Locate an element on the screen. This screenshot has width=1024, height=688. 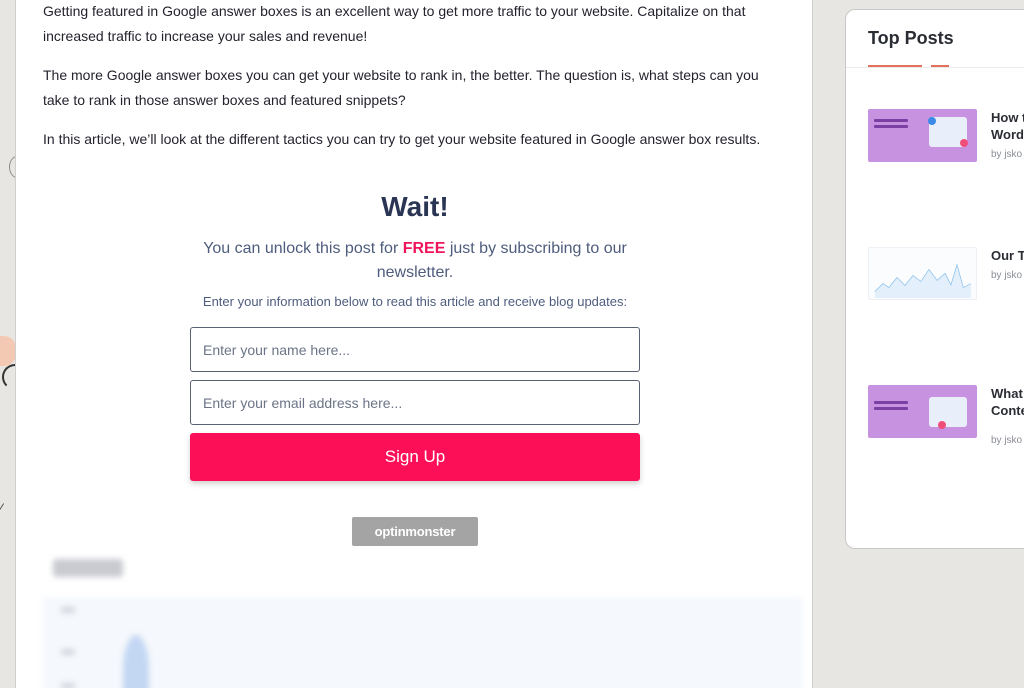
widget-divider is located at coordinates (935, 67).